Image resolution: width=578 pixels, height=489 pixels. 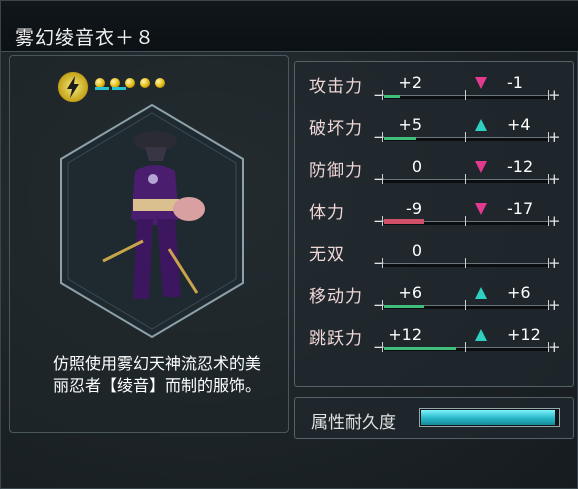 What do you see at coordinates (336, 87) in the screenshot?
I see `stat-label: 攻击力` at bounding box center [336, 87].